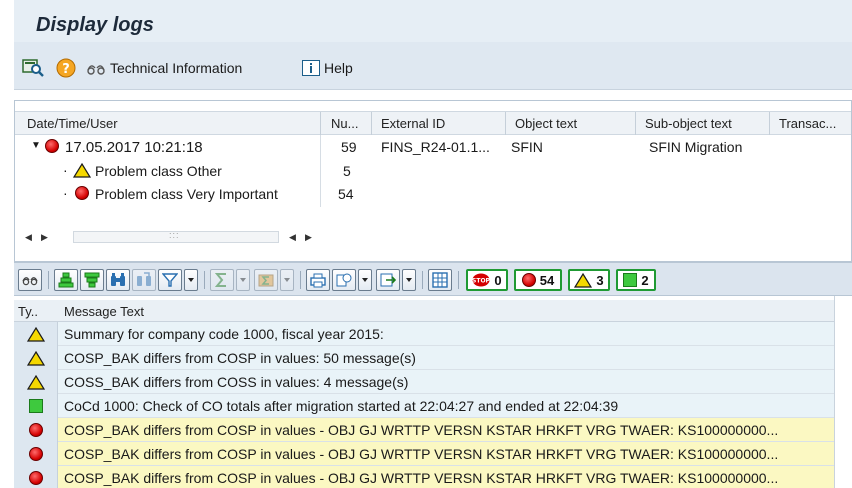 This screenshot has width=852, height=488. I want to click on error-status-icon, so click(82, 194).